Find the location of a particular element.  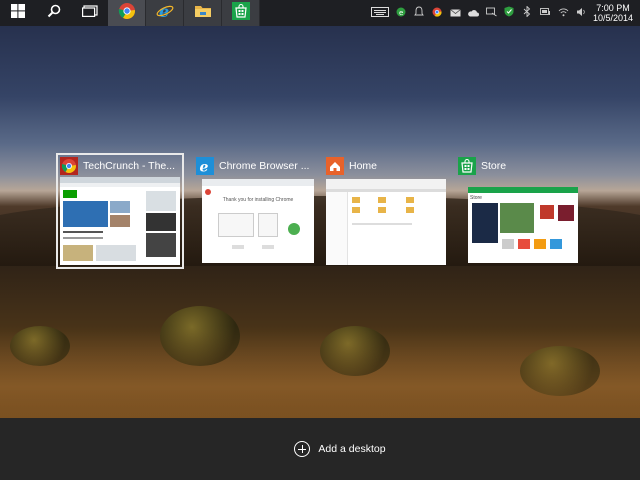

store-thumb-title: Store is located at coordinates (476, 198).